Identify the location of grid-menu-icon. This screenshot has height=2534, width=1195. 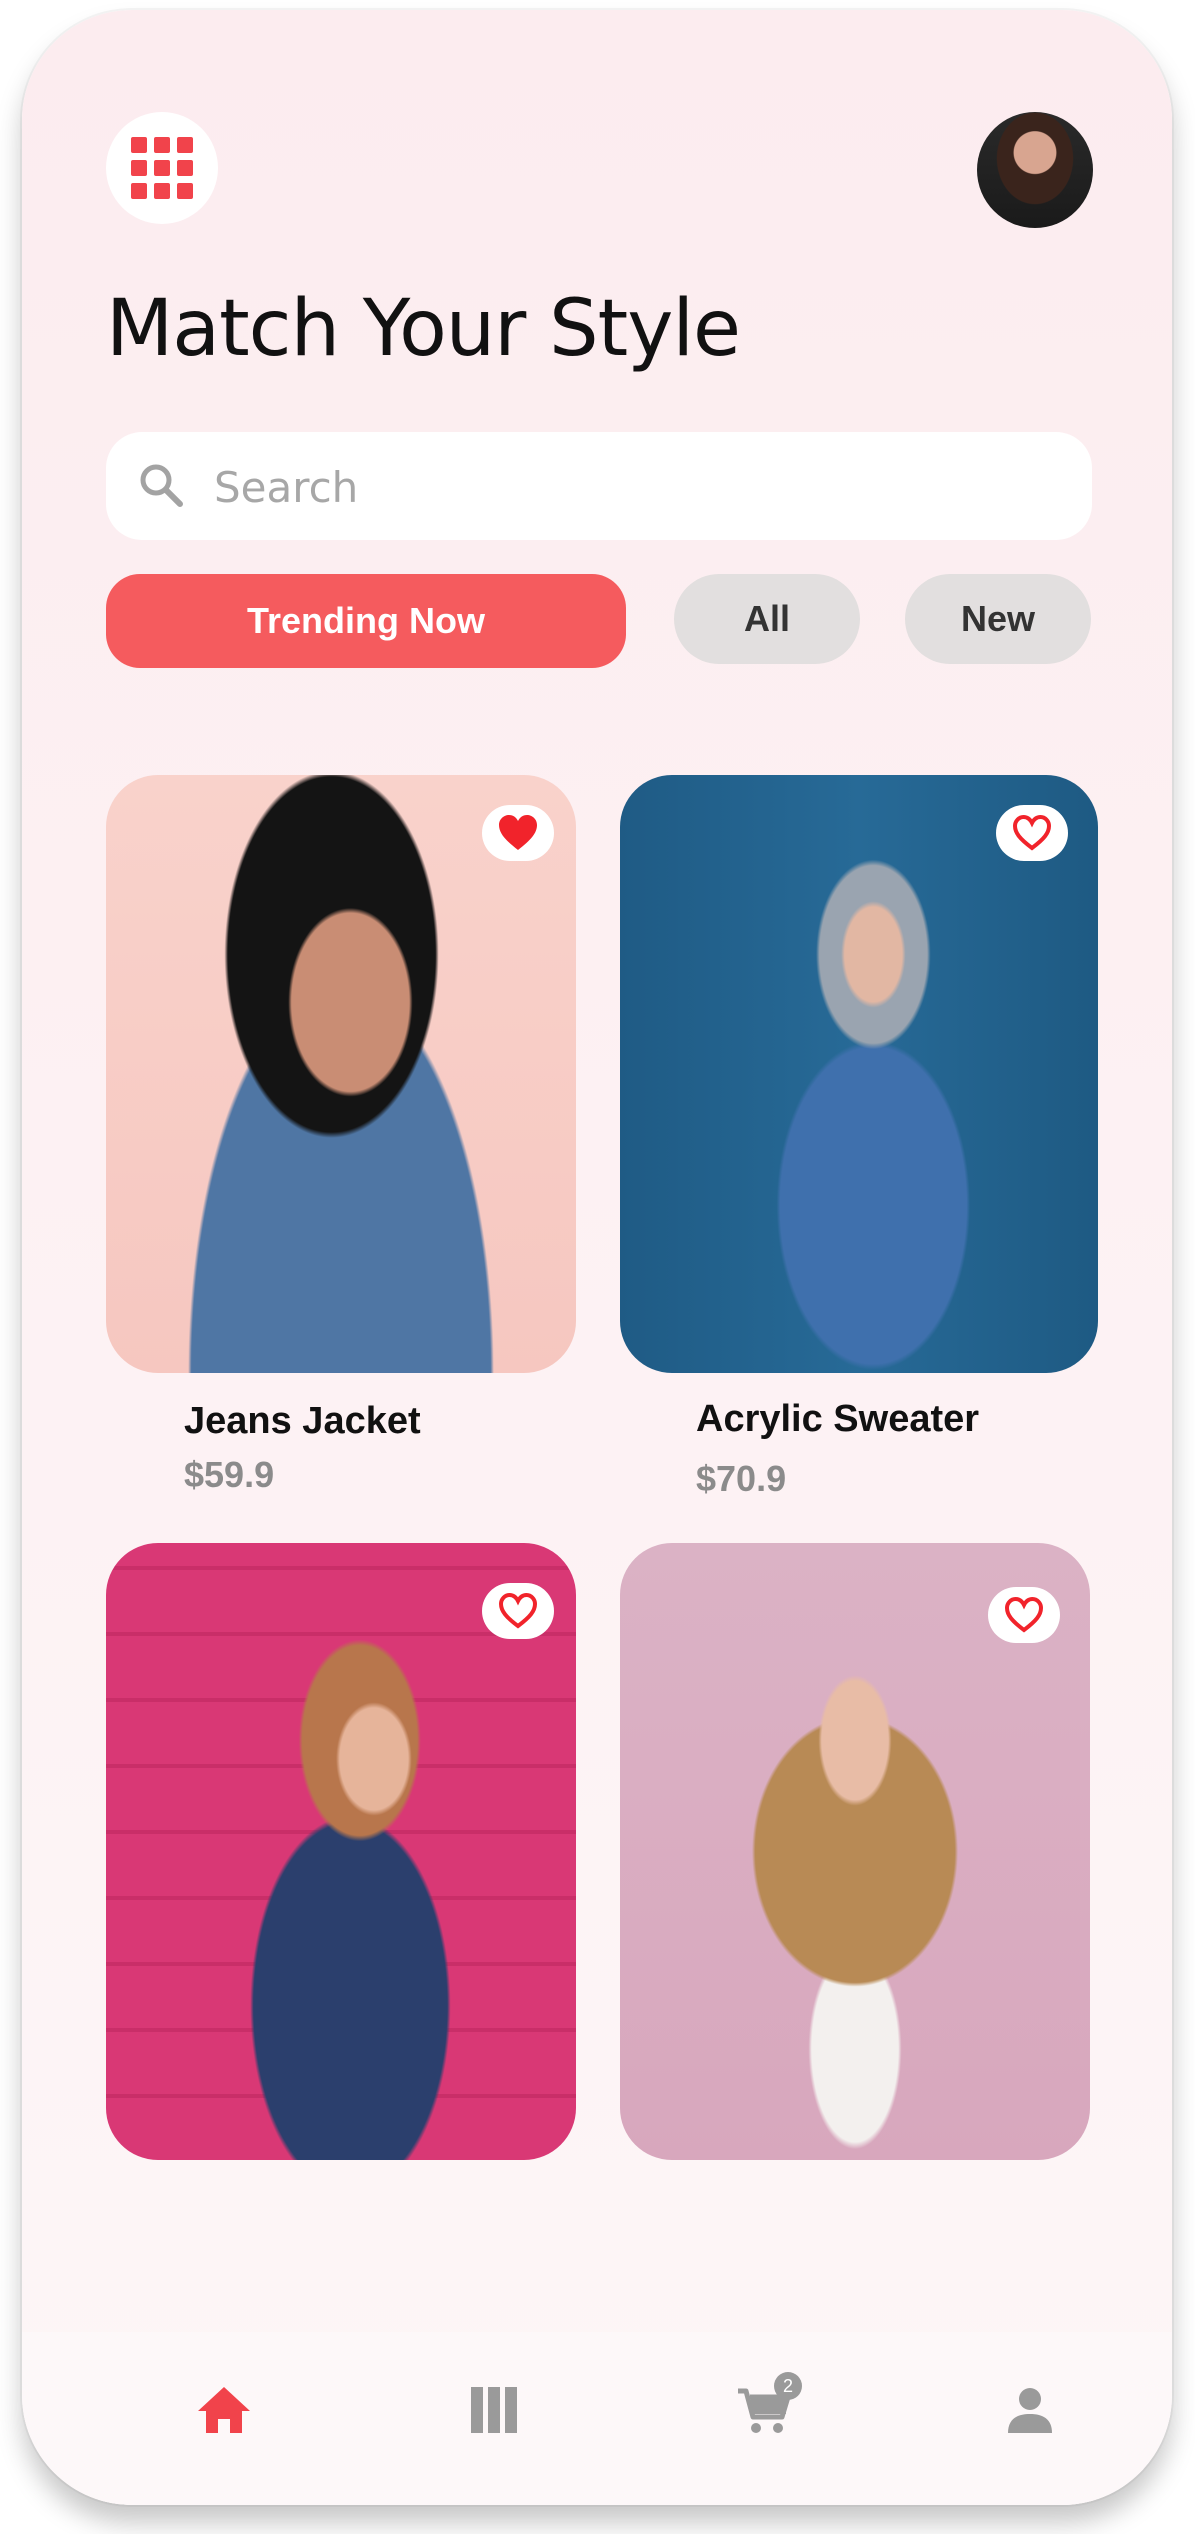
(162, 168).